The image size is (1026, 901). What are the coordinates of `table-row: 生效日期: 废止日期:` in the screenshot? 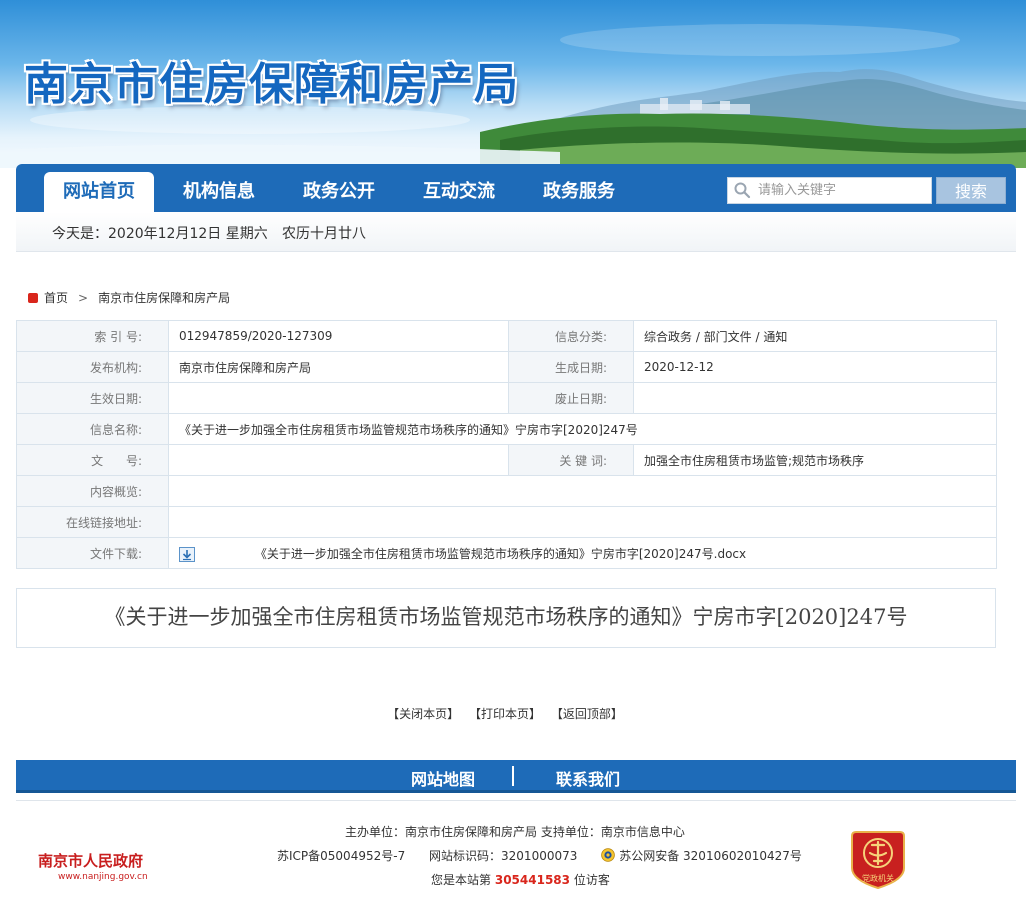 It's located at (506, 398).